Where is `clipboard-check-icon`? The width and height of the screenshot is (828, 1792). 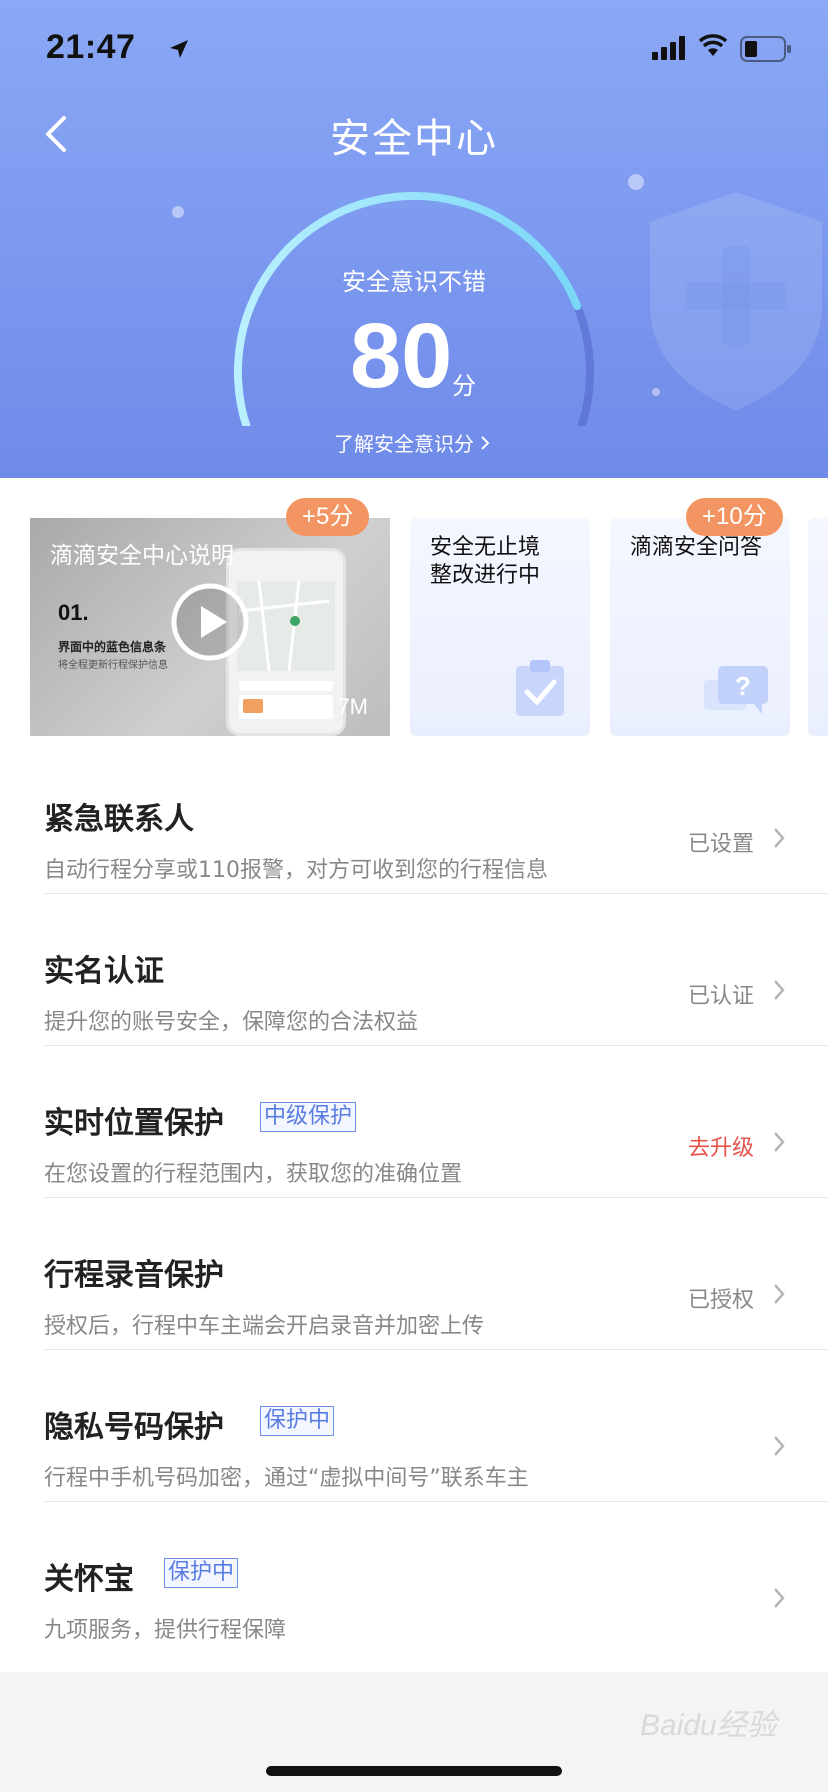
clipboard-check-icon is located at coordinates (540, 688).